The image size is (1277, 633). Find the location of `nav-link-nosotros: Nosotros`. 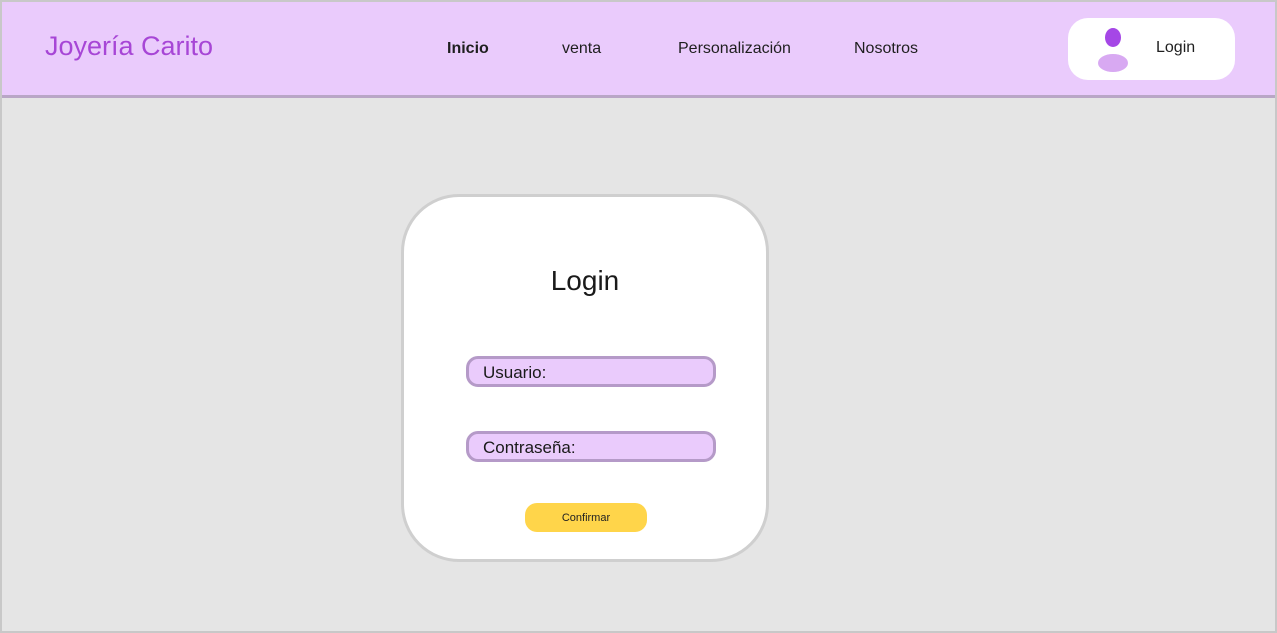

nav-link-nosotros: Nosotros is located at coordinates (886, 49).